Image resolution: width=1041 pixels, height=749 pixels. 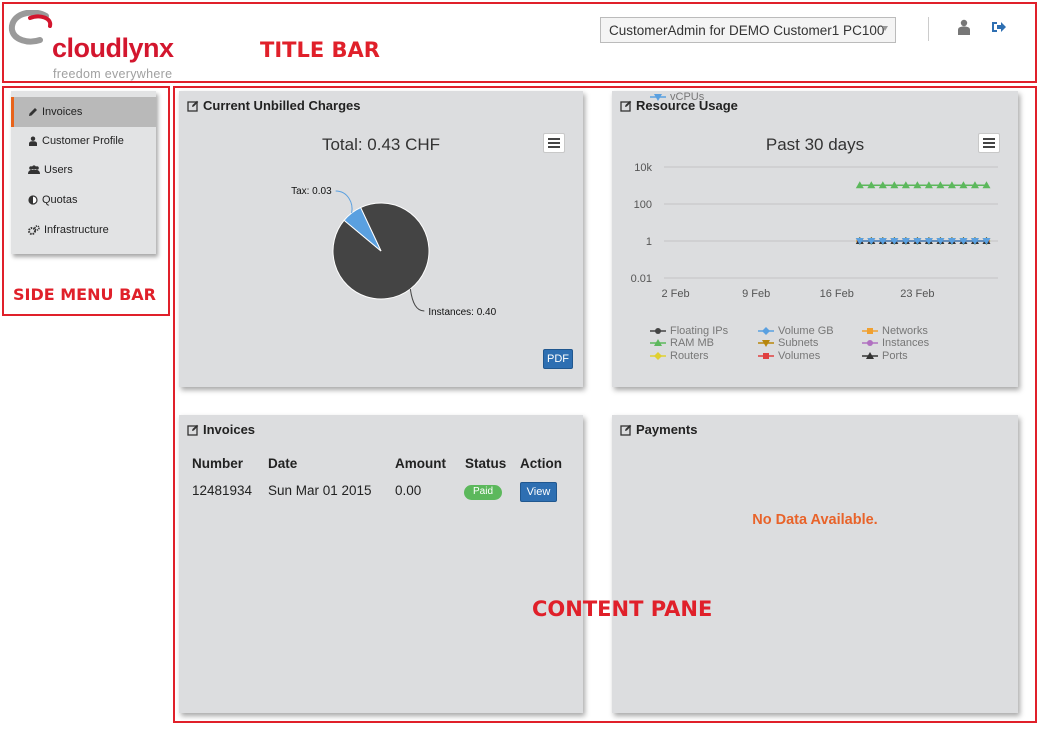 What do you see at coordinates (381, 144) in the screenshot?
I see `unbilled-total: Total: 0.43 CHF` at bounding box center [381, 144].